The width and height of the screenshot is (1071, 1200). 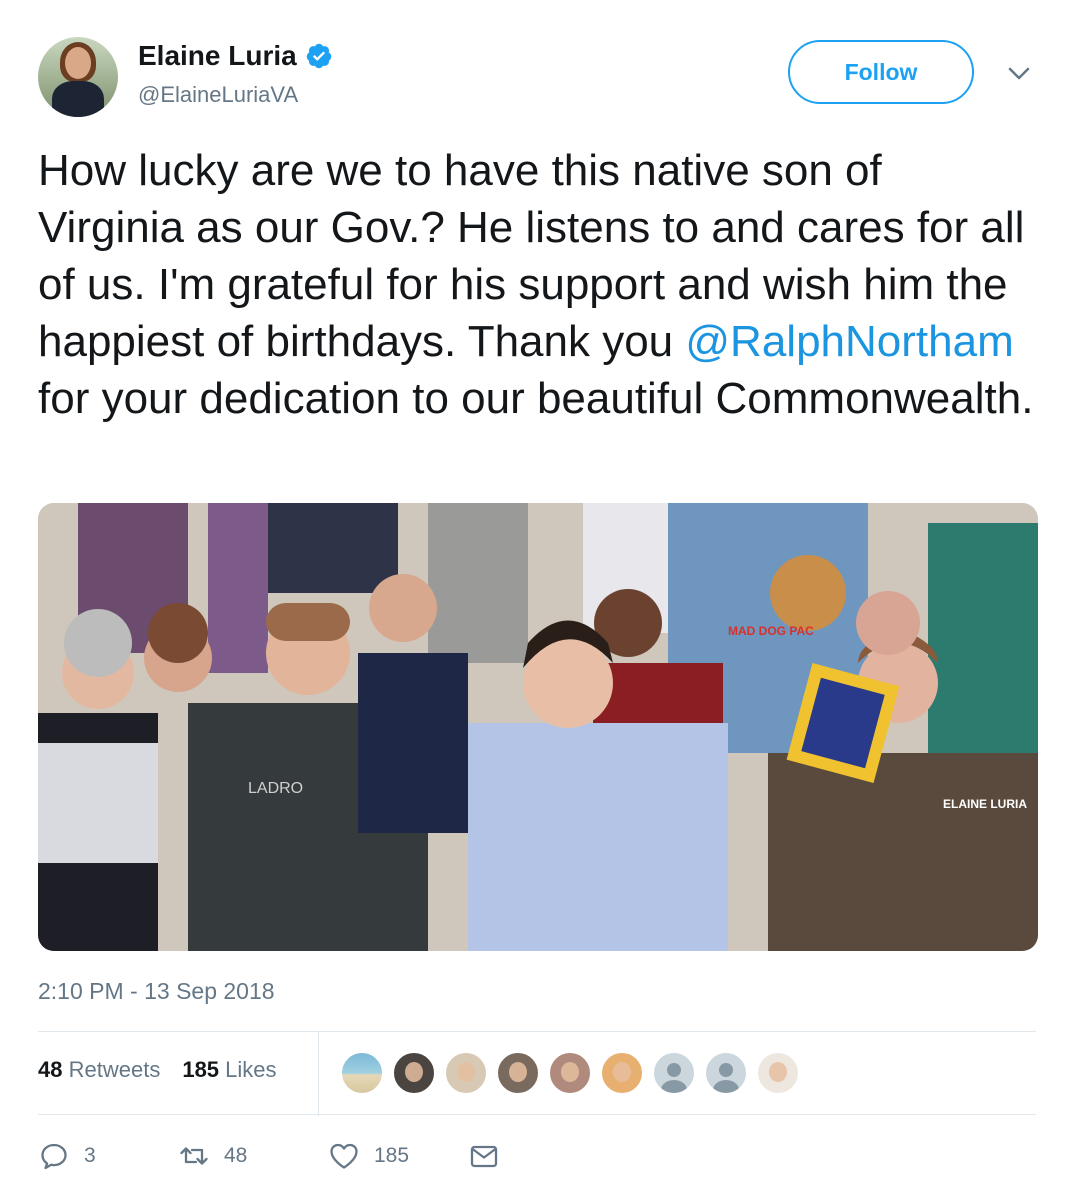 What do you see at coordinates (50, 1069) in the screenshot?
I see `retweets-count: 48` at bounding box center [50, 1069].